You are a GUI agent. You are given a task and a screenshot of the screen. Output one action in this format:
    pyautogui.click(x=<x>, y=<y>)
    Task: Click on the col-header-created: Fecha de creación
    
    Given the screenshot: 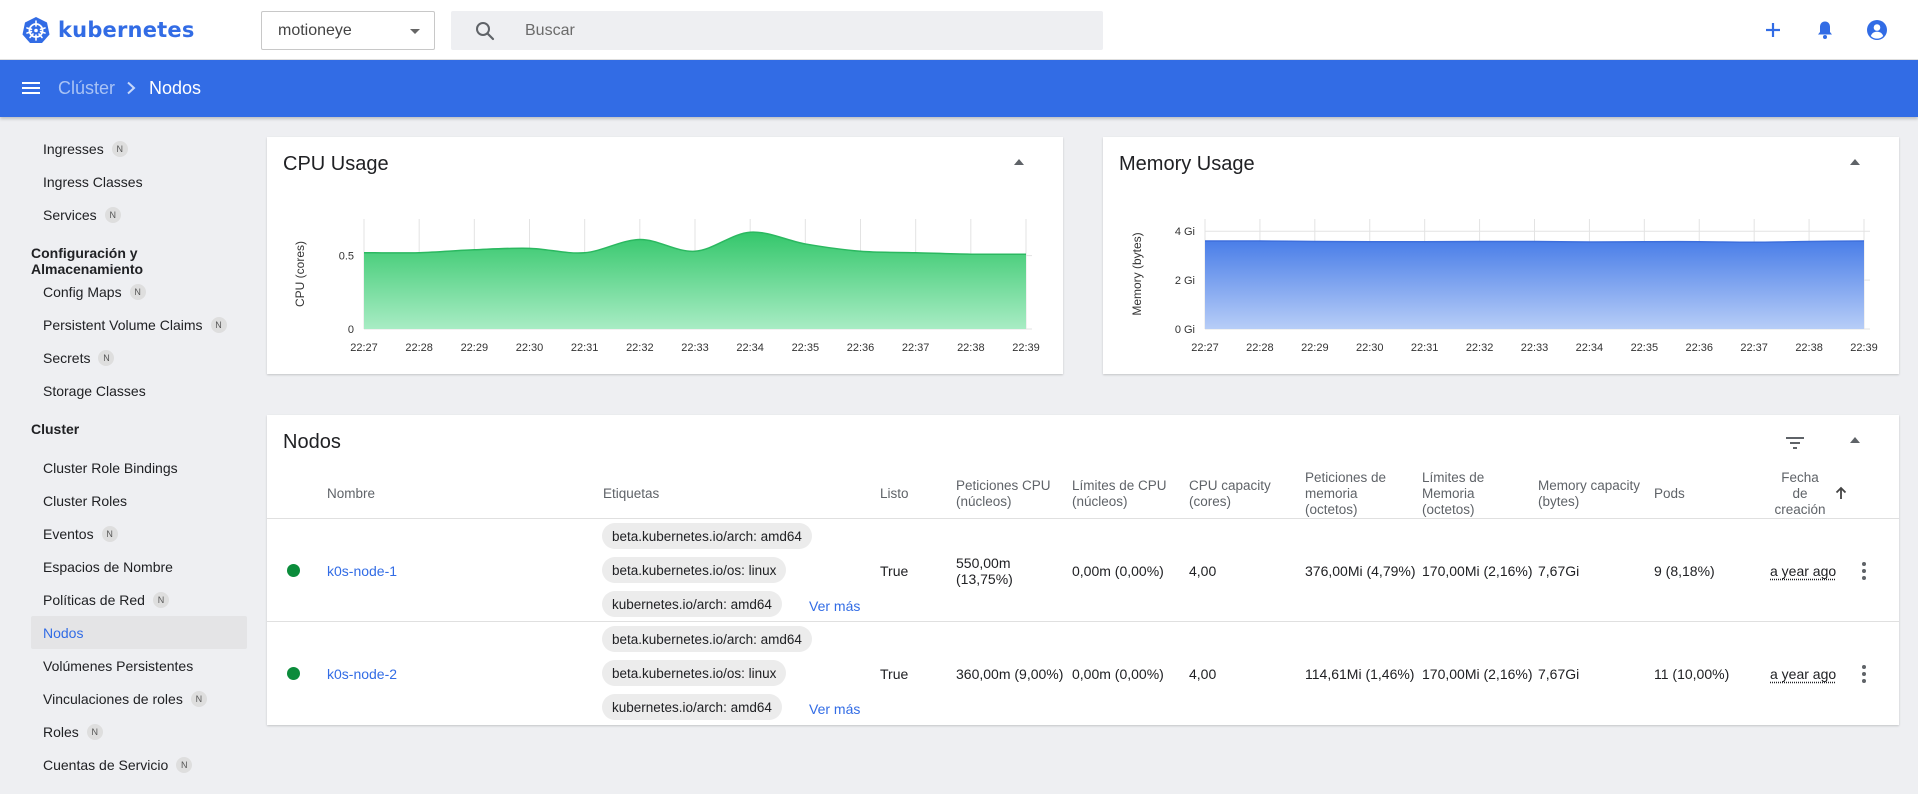 What is the action you would take?
    pyautogui.click(x=1800, y=494)
    